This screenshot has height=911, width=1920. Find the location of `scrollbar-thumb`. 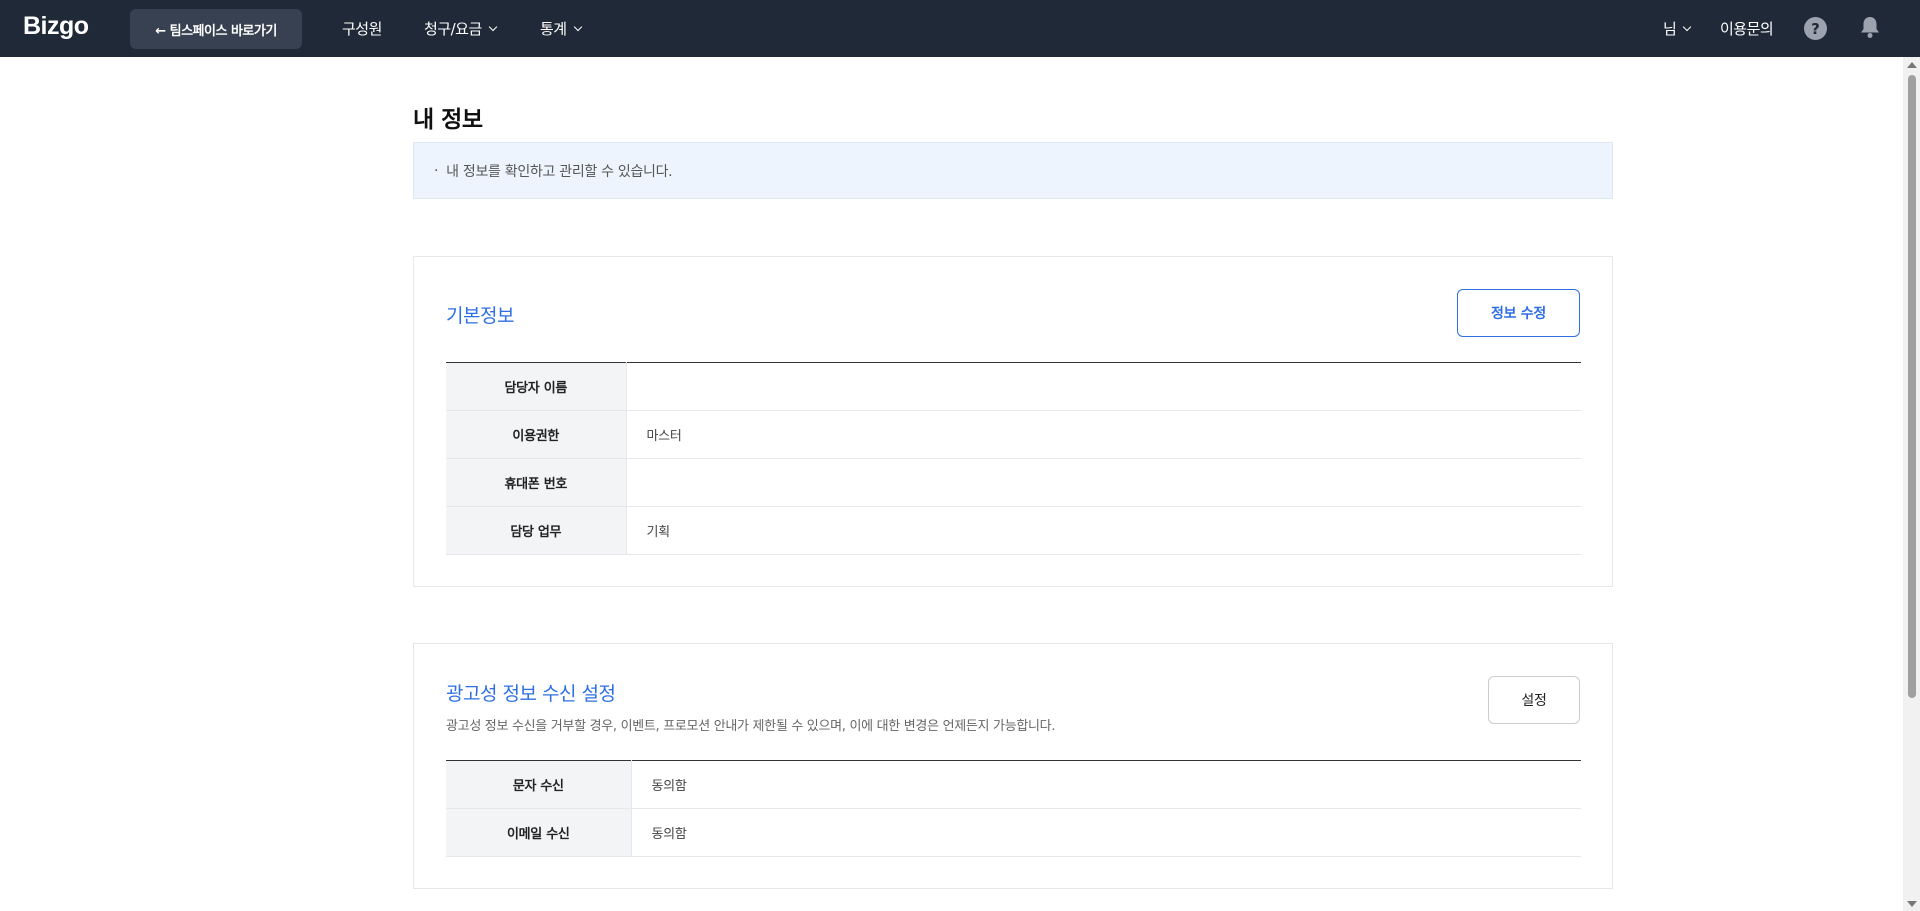

scrollbar-thumb is located at coordinates (1912, 386).